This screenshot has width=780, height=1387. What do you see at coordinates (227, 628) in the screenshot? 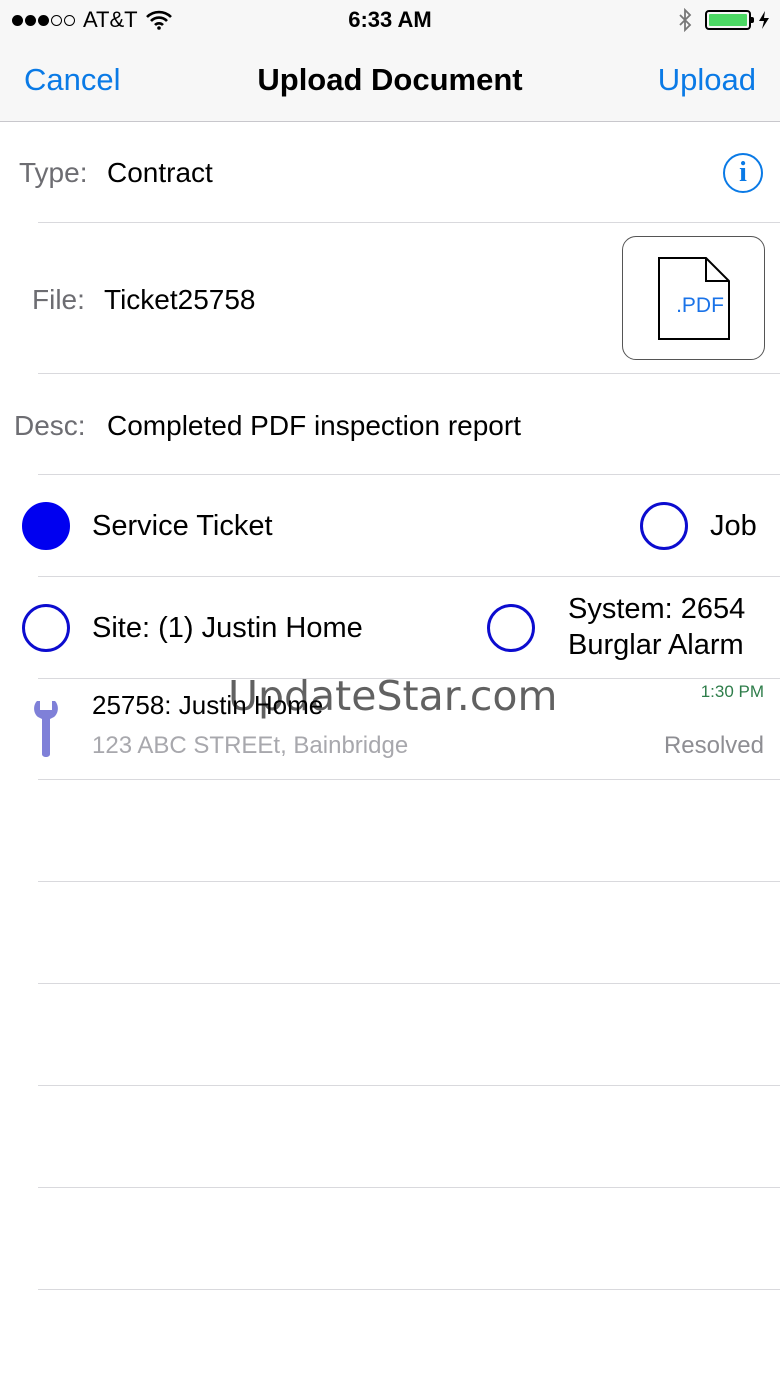
I see `site-label: Site: (1) Justin Home` at bounding box center [227, 628].